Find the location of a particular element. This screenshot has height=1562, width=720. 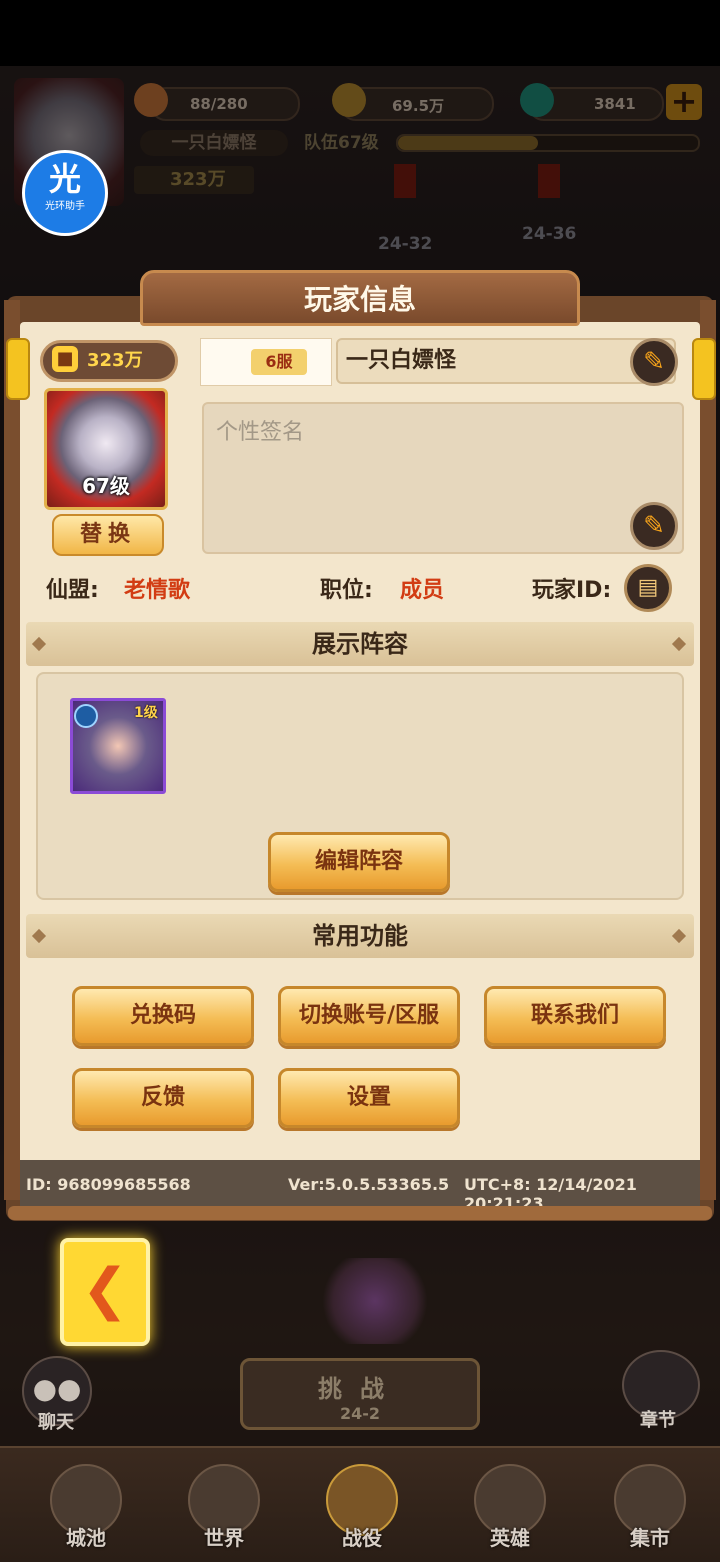

alliance-label: 仙盟: is located at coordinates (72, 590).